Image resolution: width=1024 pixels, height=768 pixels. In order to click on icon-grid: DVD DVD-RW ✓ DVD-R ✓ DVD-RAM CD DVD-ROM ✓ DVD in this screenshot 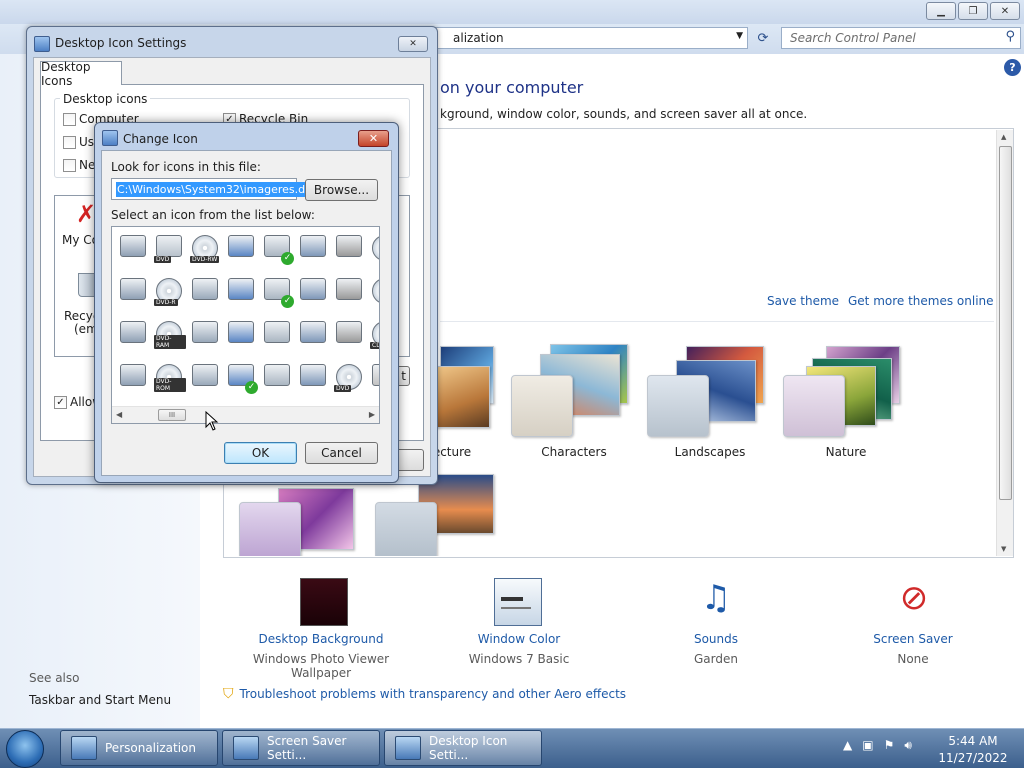, I will do `click(245, 325)`.